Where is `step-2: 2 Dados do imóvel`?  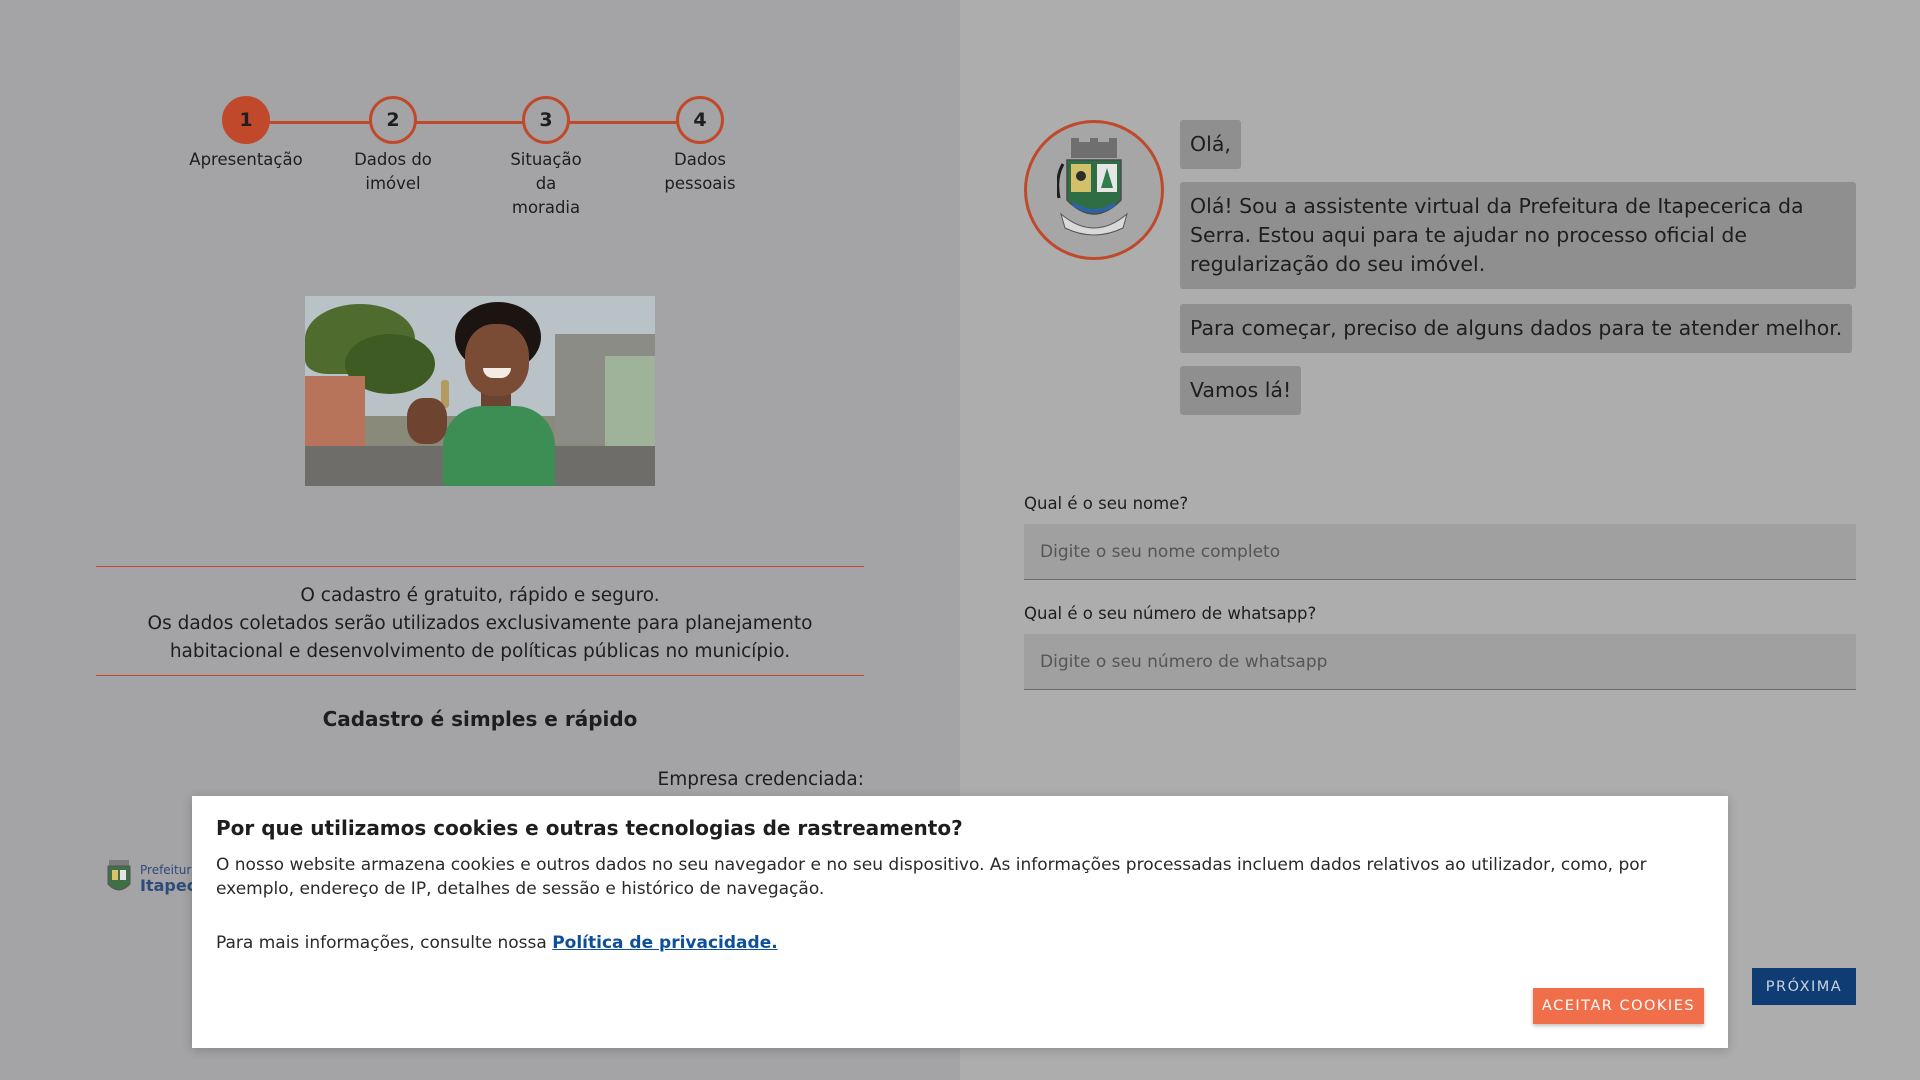 step-2: 2 Dados do imóvel is located at coordinates (393, 146).